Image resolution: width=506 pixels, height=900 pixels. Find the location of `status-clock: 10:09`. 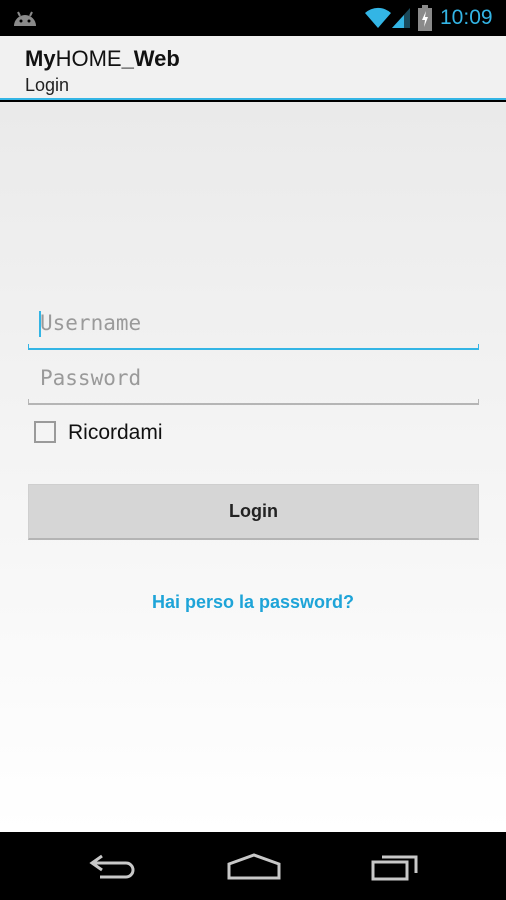

status-clock: 10:09 is located at coordinates (466, 17).